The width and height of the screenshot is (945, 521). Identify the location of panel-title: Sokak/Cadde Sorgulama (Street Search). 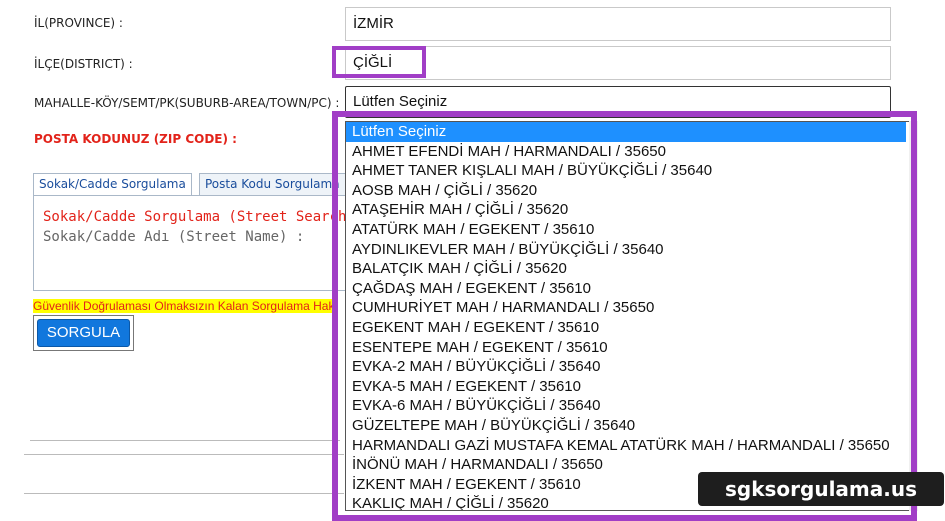
(199, 217).